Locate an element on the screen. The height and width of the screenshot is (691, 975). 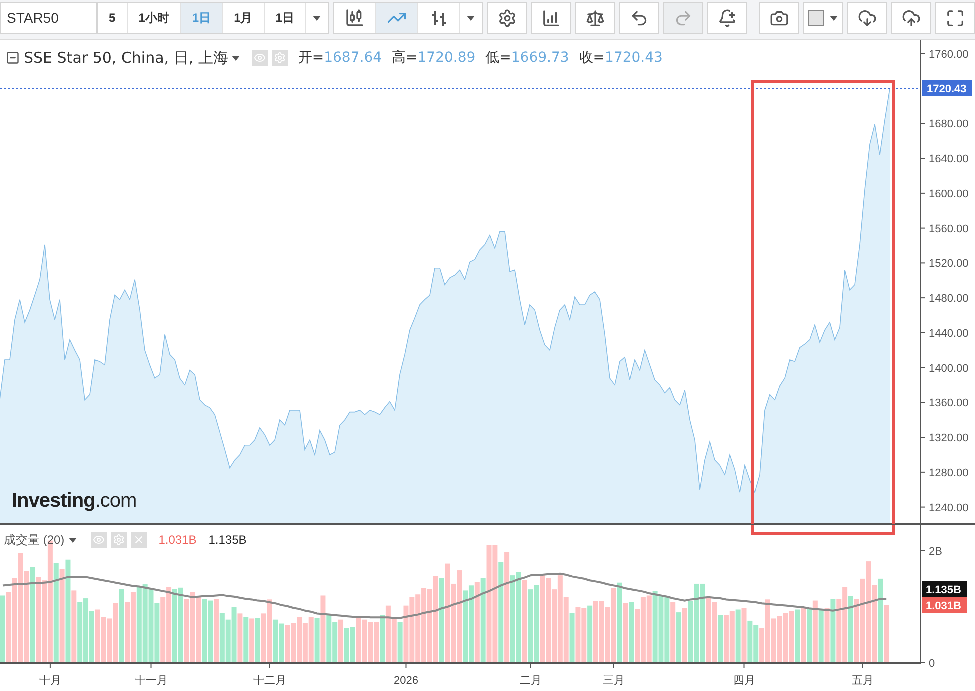
axis-label: 十一月 is located at coordinates (151, 681).